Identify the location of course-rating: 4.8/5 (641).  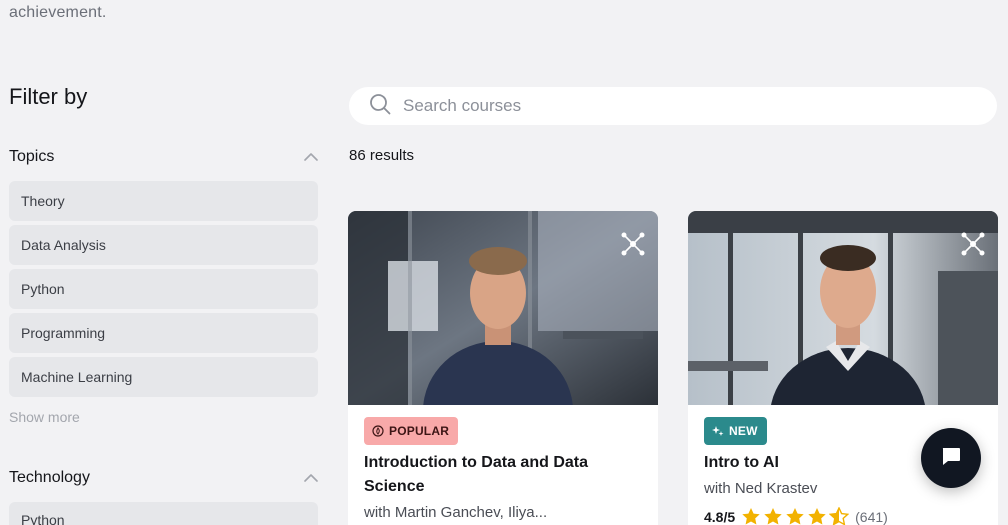
(796, 516).